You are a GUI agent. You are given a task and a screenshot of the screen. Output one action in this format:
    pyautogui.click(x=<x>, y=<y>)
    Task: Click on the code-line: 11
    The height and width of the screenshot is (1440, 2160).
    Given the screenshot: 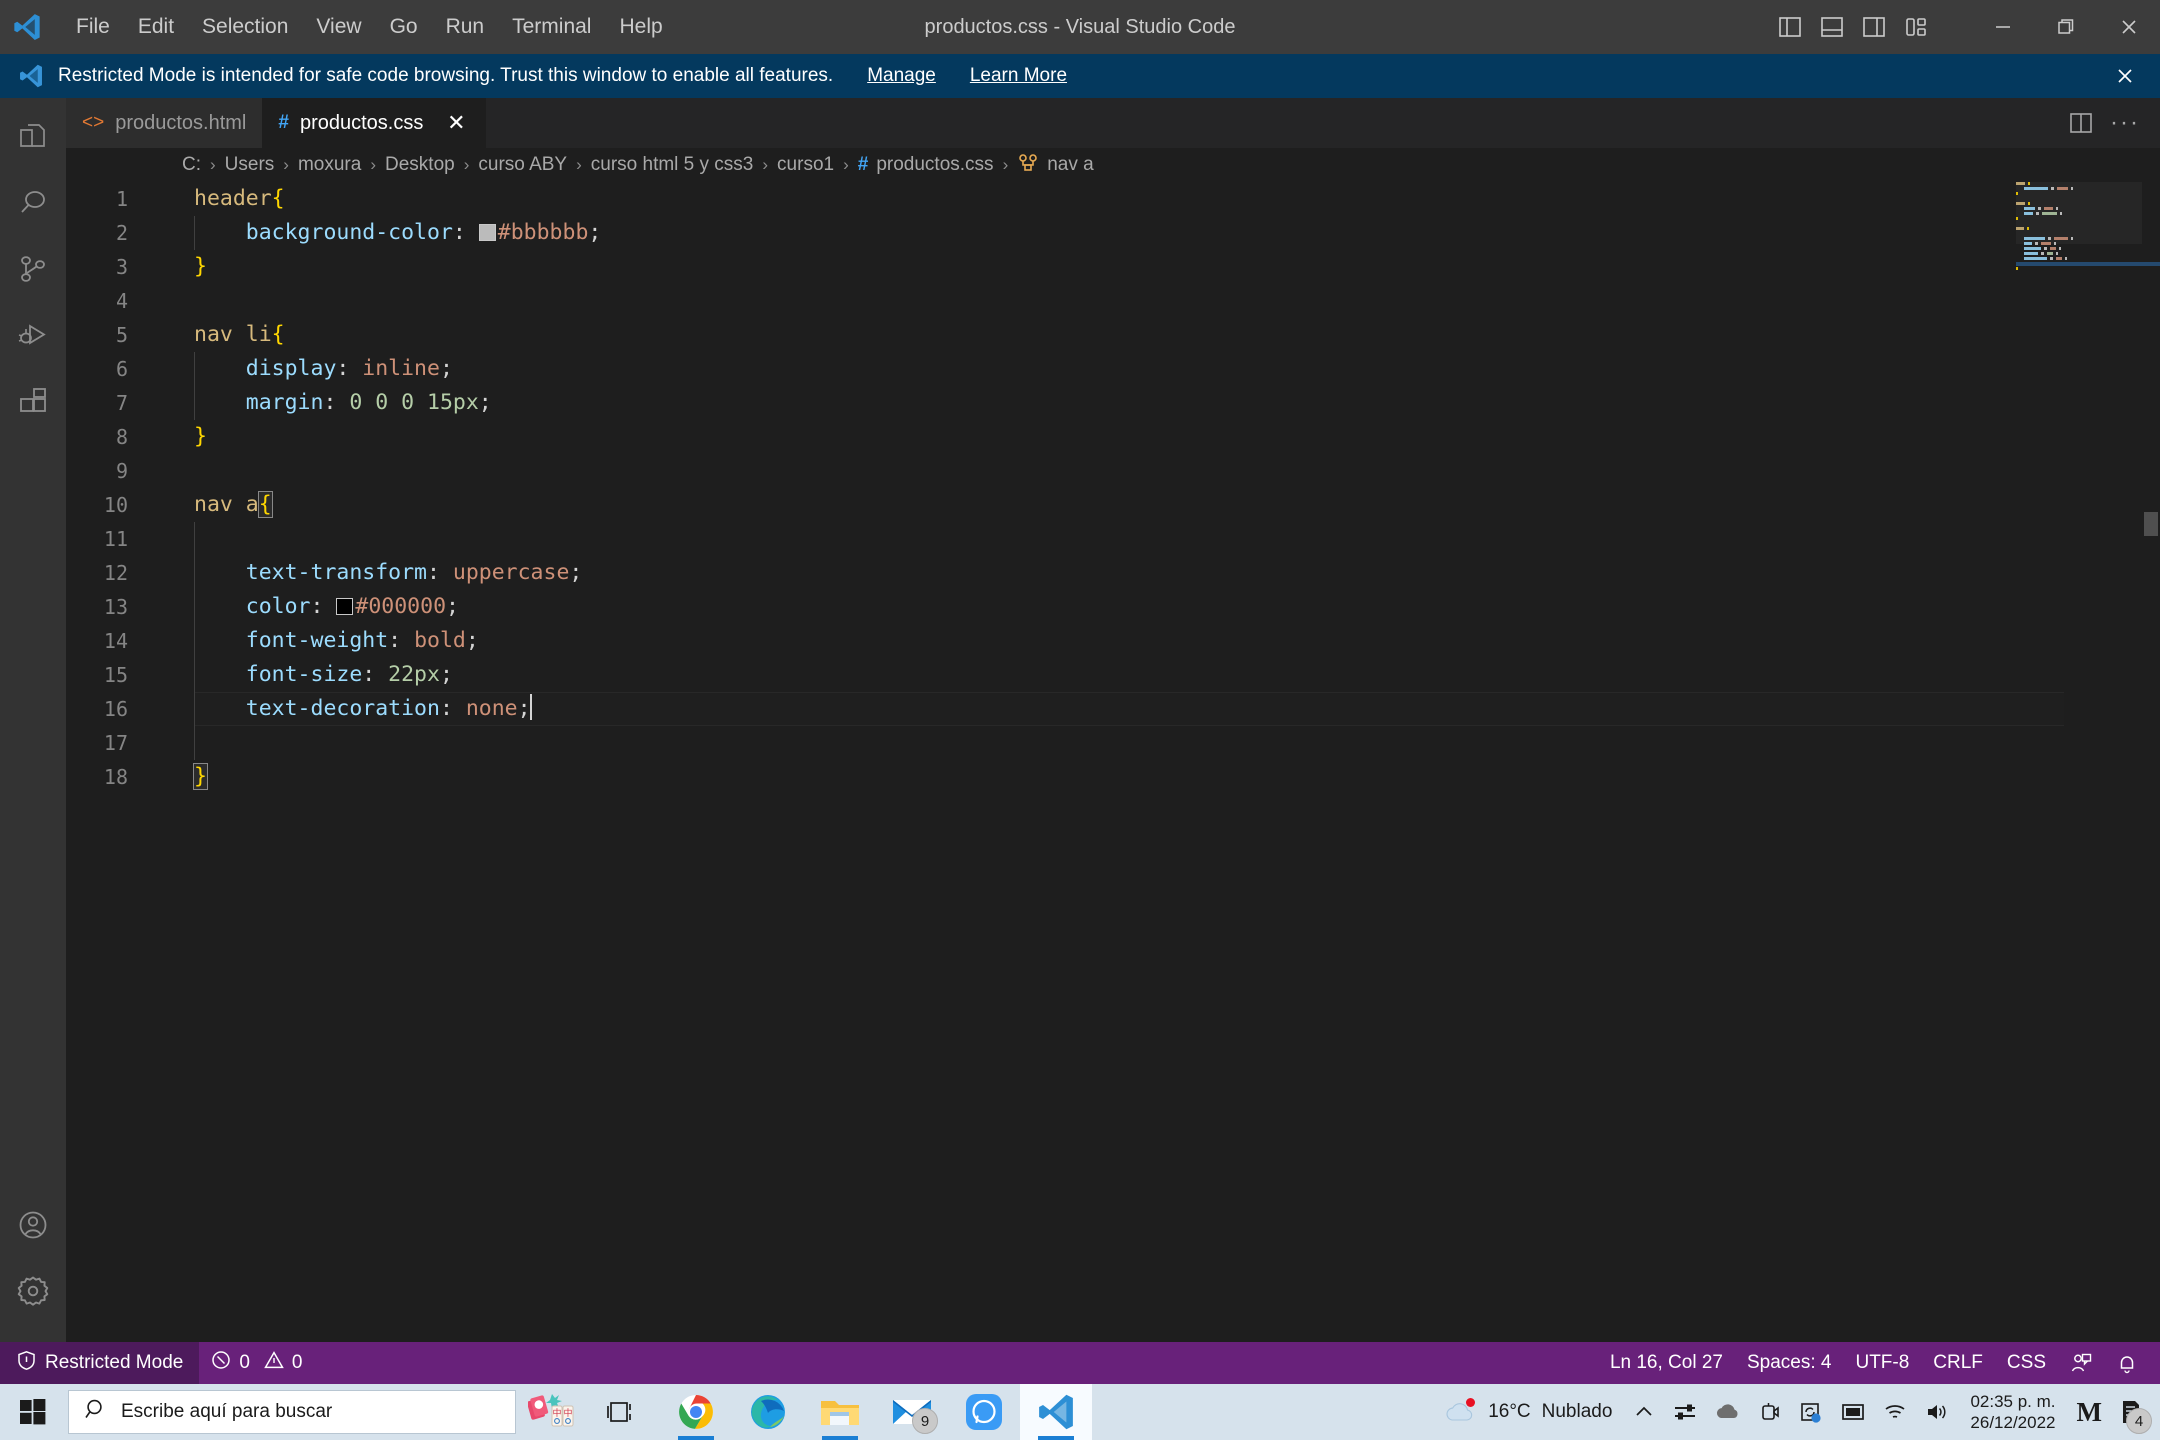 What is the action you would take?
    pyautogui.click(x=1113, y=539)
    